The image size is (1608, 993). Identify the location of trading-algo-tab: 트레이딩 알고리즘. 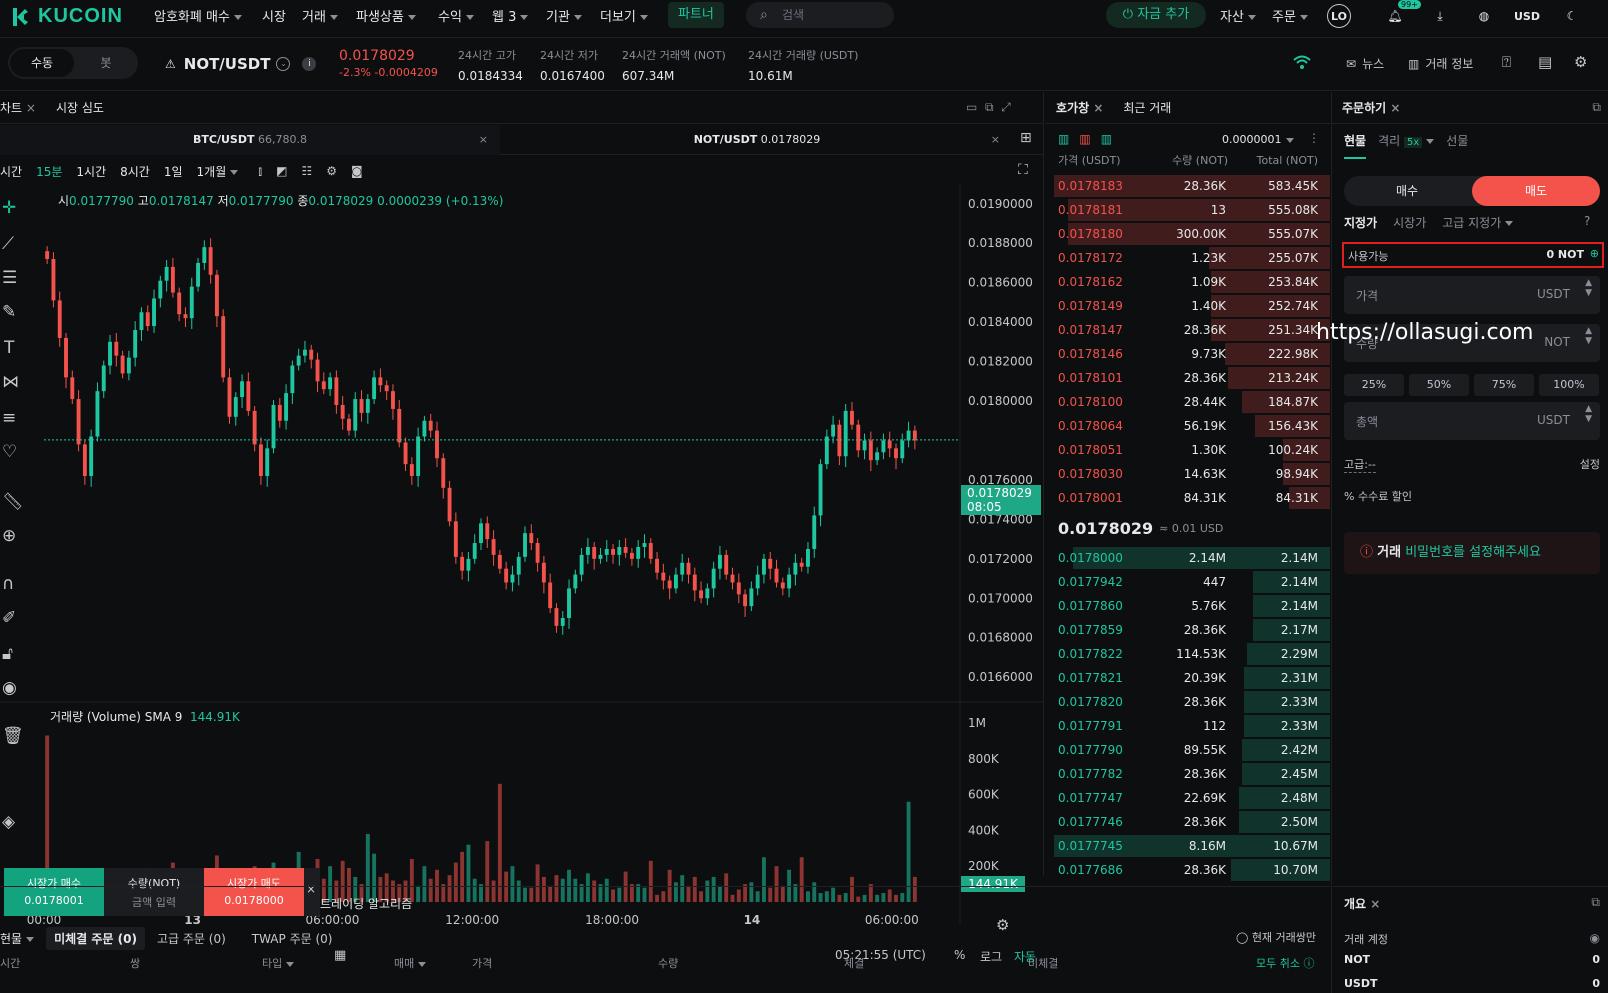
(366, 903).